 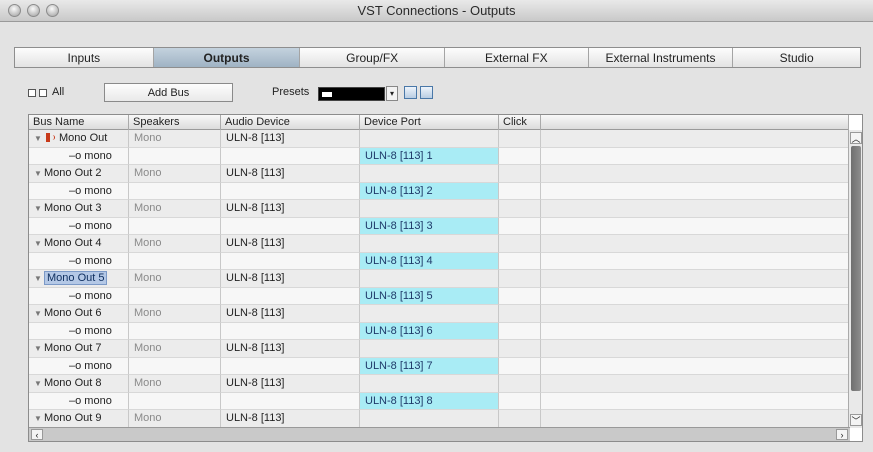 I want to click on device-port-value: ULN-8 [113] 8, so click(x=429, y=401).